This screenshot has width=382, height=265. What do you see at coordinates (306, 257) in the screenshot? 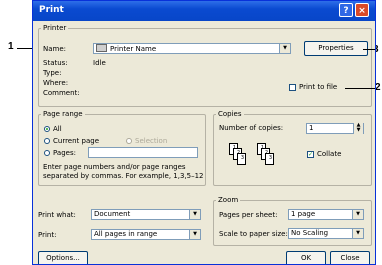
I see `ok-button: OK` at bounding box center [306, 257].